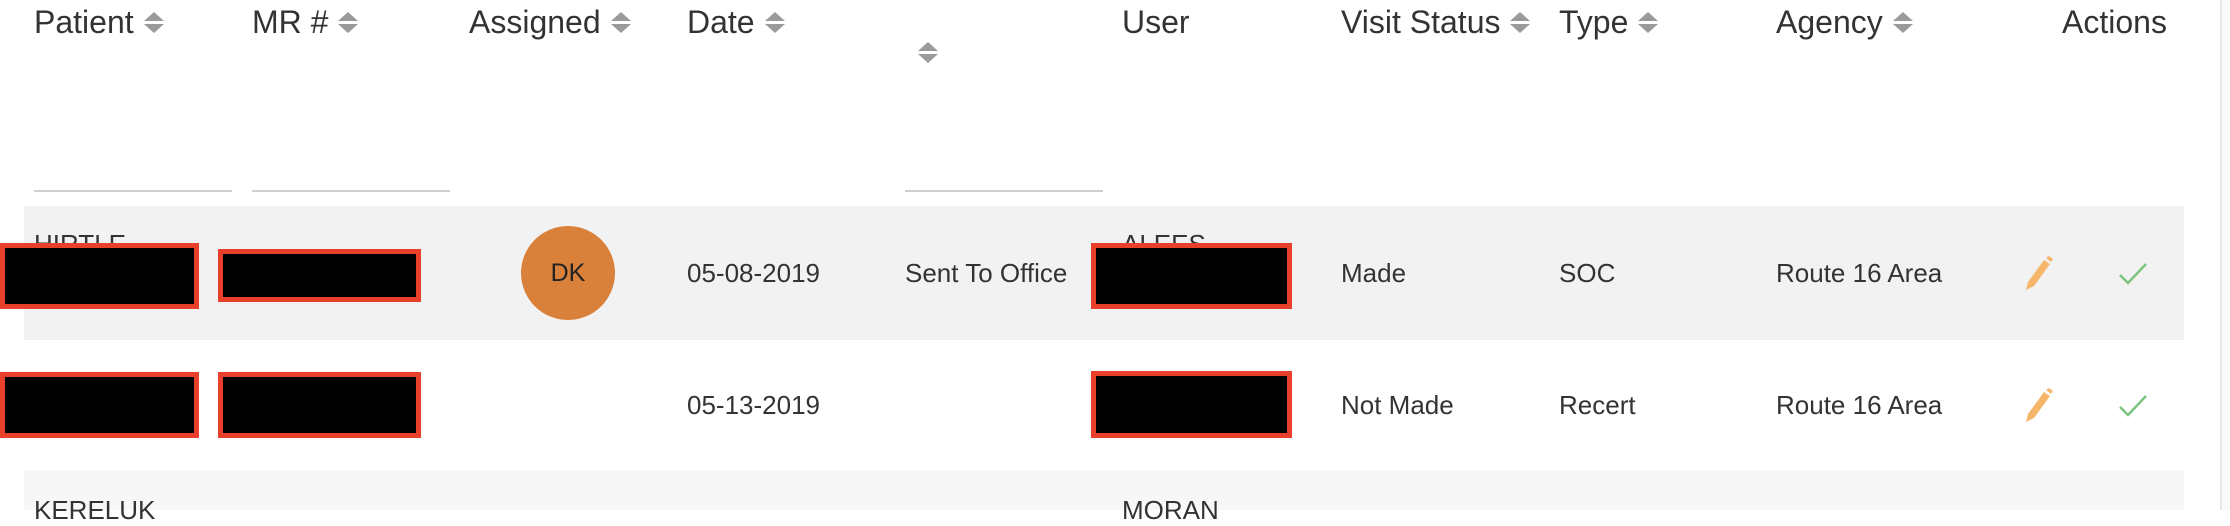 The height and width of the screenshot is (526, 2230). What do you see at coordinates (84, 22) in the screenshot?
I see `header-label: Patient` at bounding box center [84, 22].